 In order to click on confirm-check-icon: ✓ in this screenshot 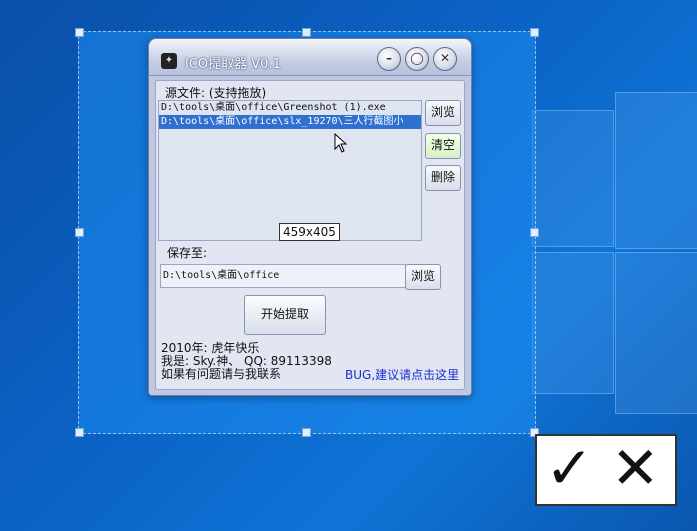, I will do `click(569, 468)`.